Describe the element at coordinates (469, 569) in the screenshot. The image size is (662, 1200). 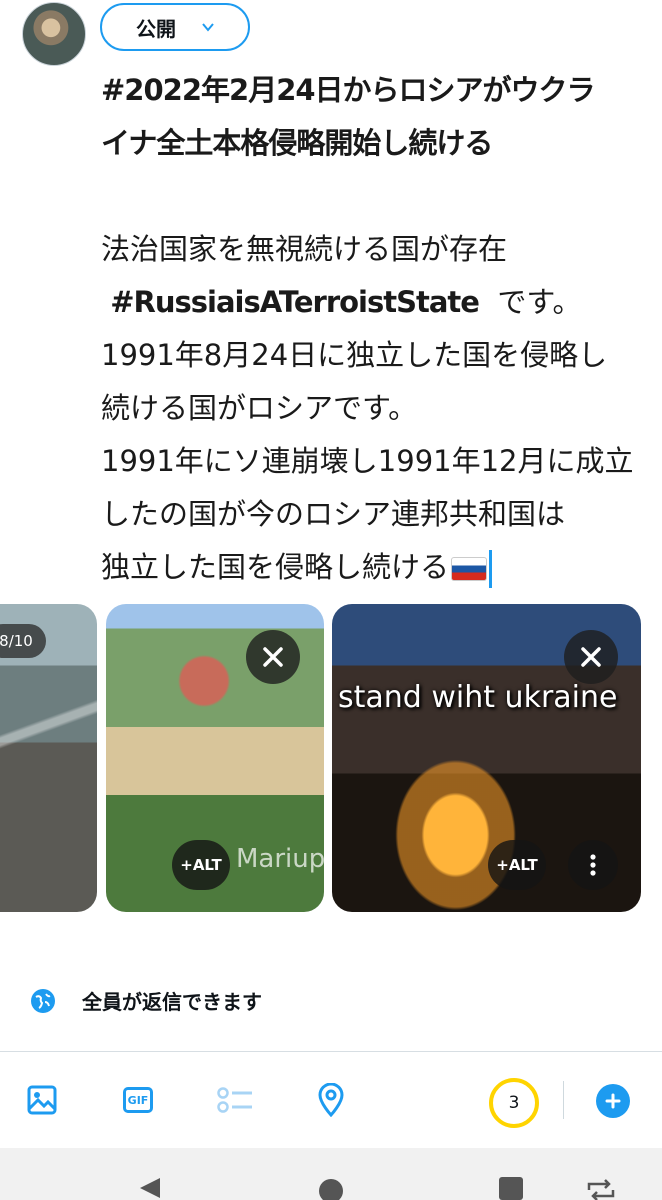
I see `russia-flag-emoji` at that location.